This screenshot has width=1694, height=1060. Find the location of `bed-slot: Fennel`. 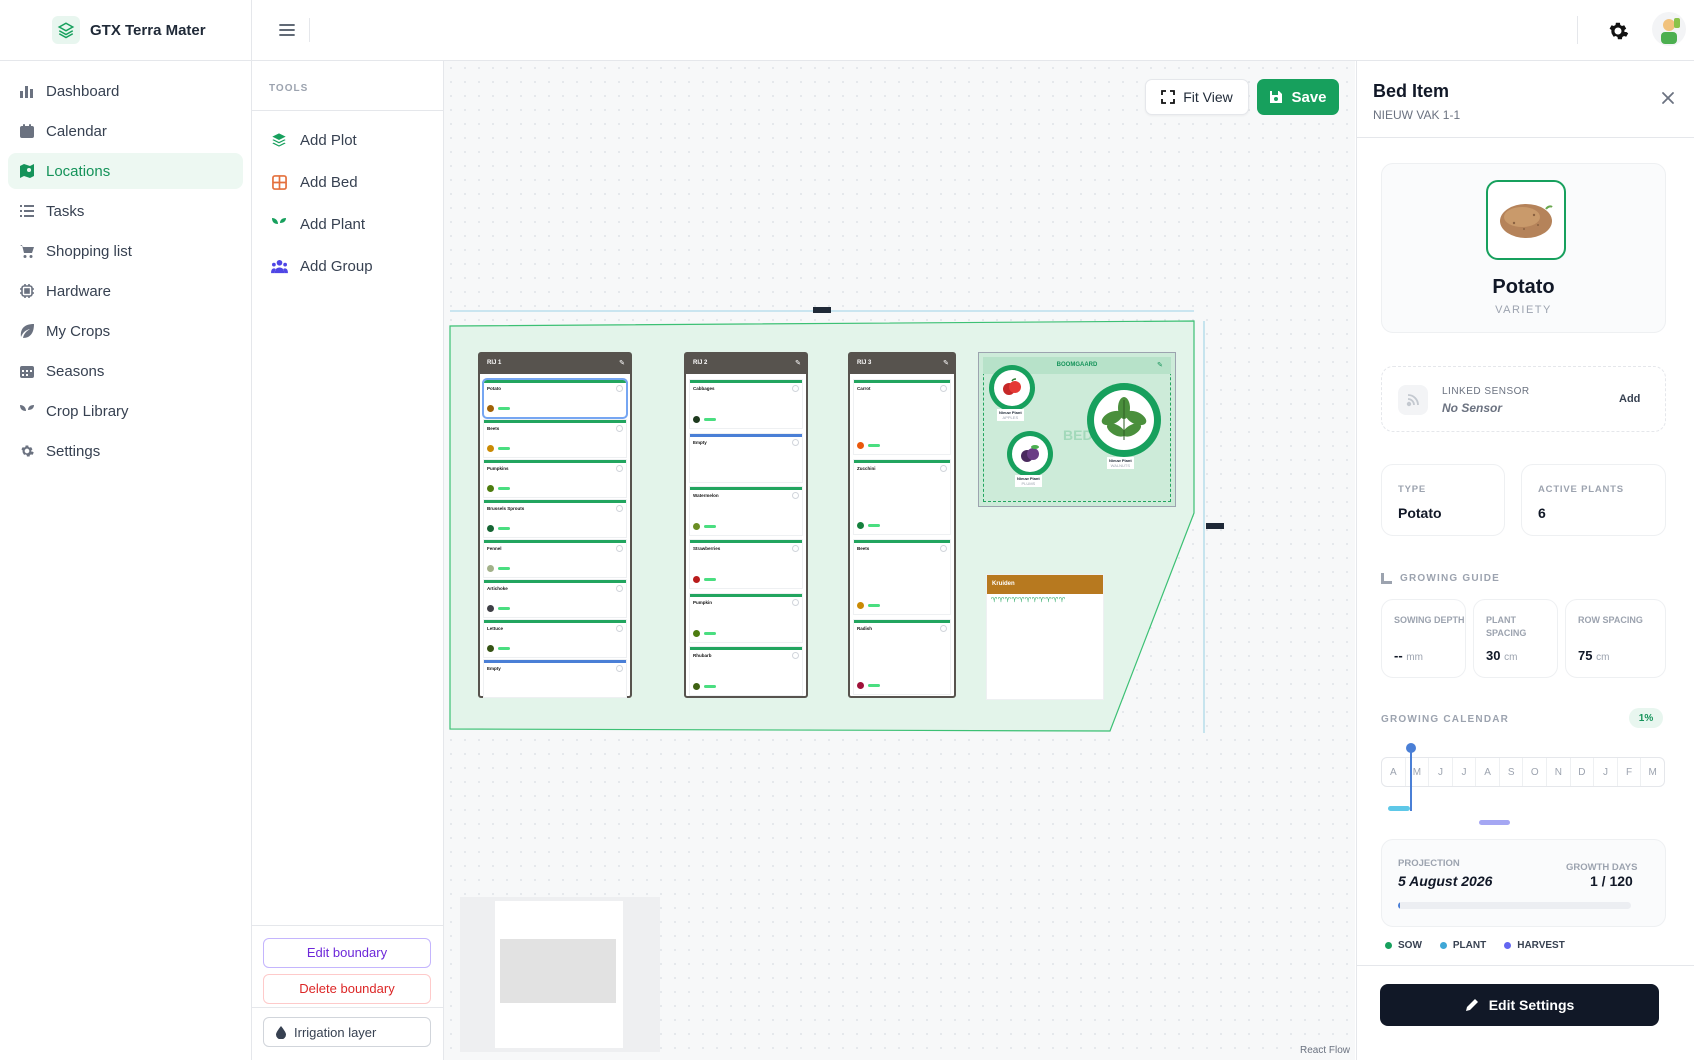

bed-slot: Fennel is located at coordinates (555, 558).